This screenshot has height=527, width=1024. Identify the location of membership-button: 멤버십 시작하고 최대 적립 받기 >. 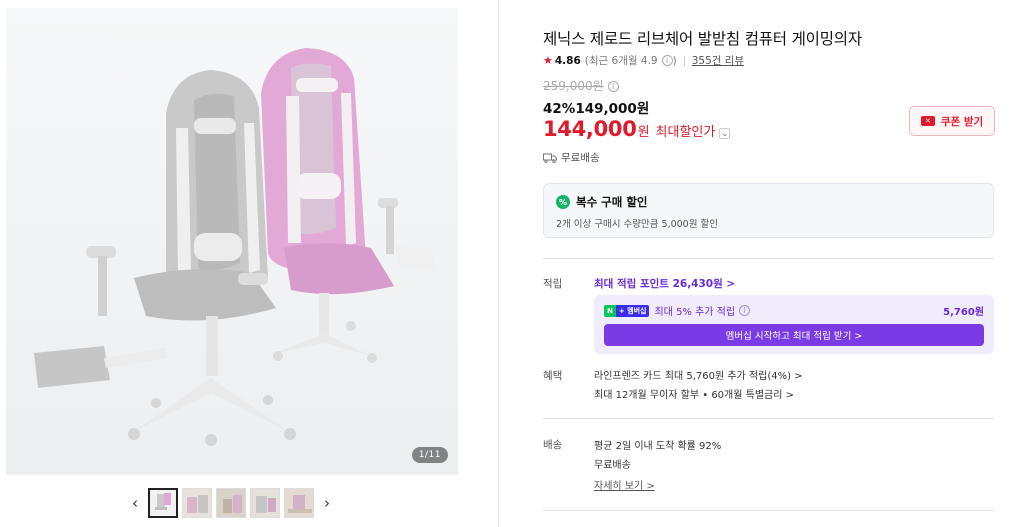
(794, 335).